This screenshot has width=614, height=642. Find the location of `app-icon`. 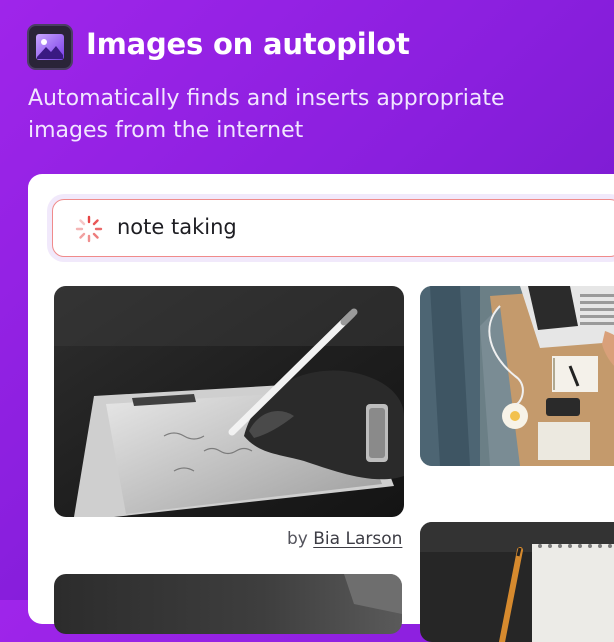

app-icon is located at coordinates (50, 47).